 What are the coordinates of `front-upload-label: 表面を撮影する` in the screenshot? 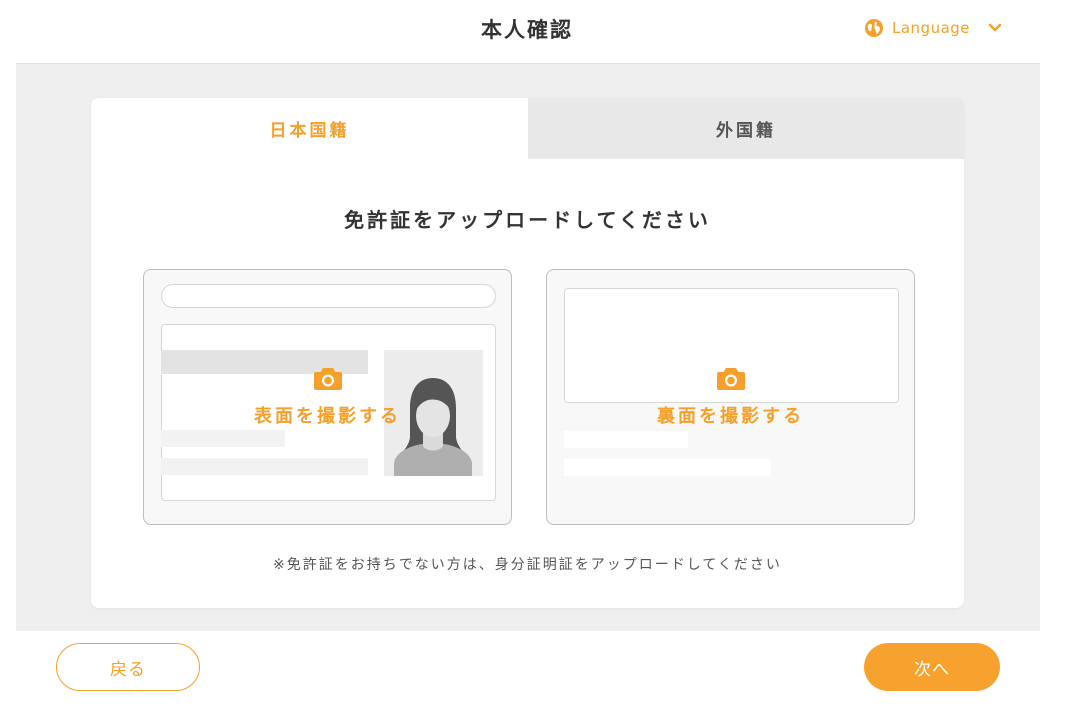 It's located at (327, 416).